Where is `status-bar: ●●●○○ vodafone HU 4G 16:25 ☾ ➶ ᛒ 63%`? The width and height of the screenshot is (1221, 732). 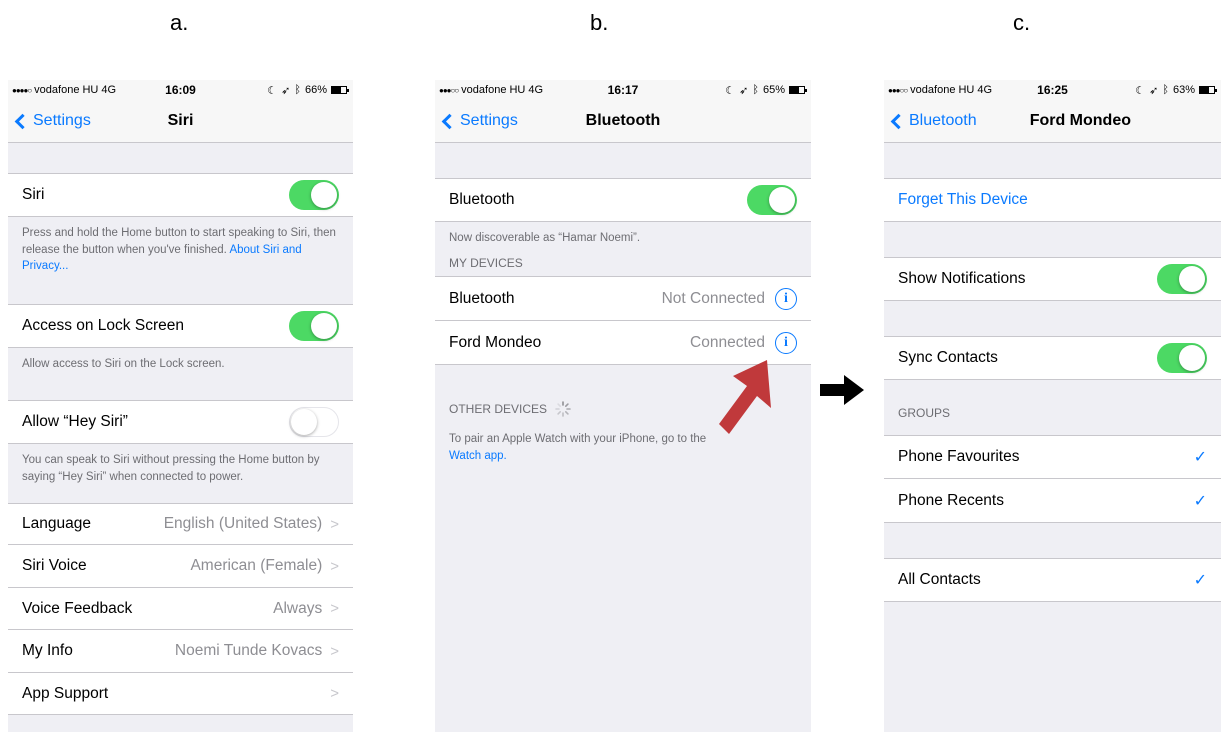
status-bar: ●●●○○ vodafone HU 4G 16:25 ☾ ➶ ᛒ 63% is located at coordinates (1052, 90).